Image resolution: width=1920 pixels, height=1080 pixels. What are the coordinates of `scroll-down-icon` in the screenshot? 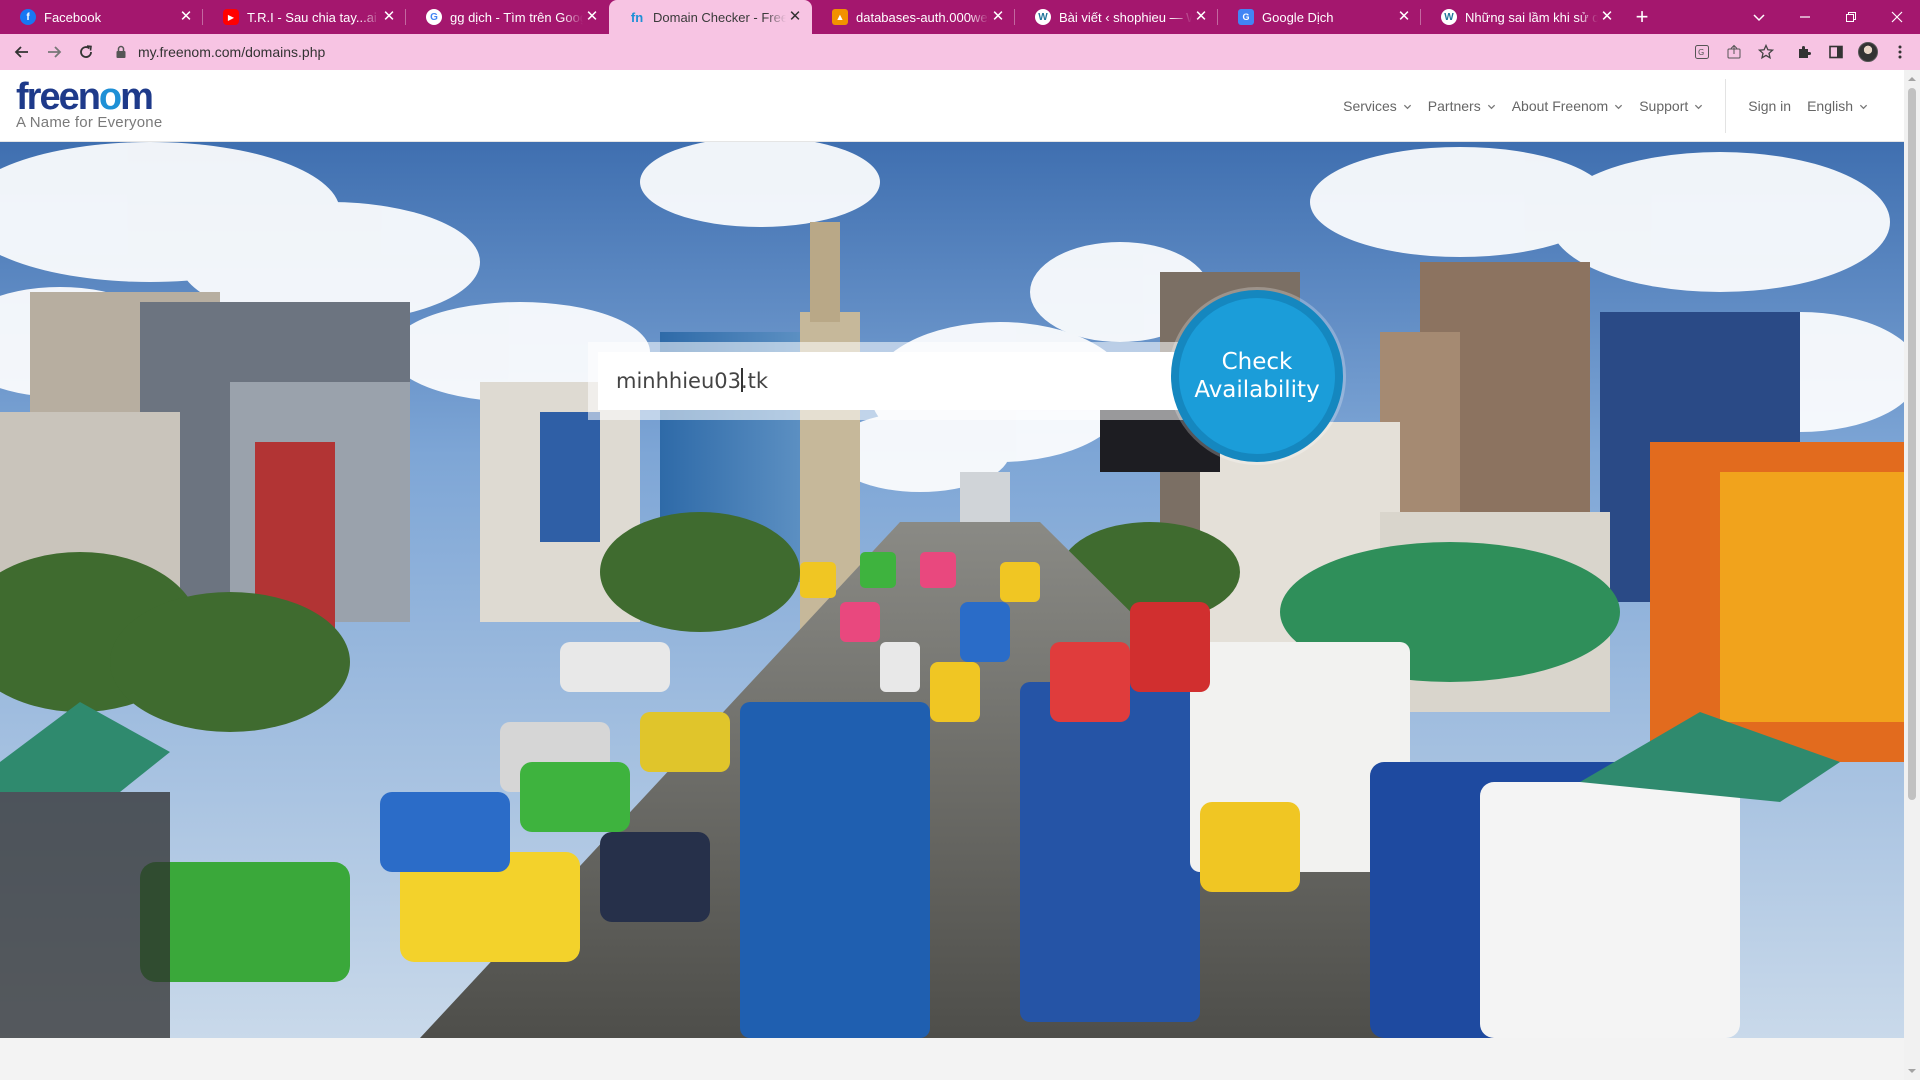 It's located at (1912, 1071).